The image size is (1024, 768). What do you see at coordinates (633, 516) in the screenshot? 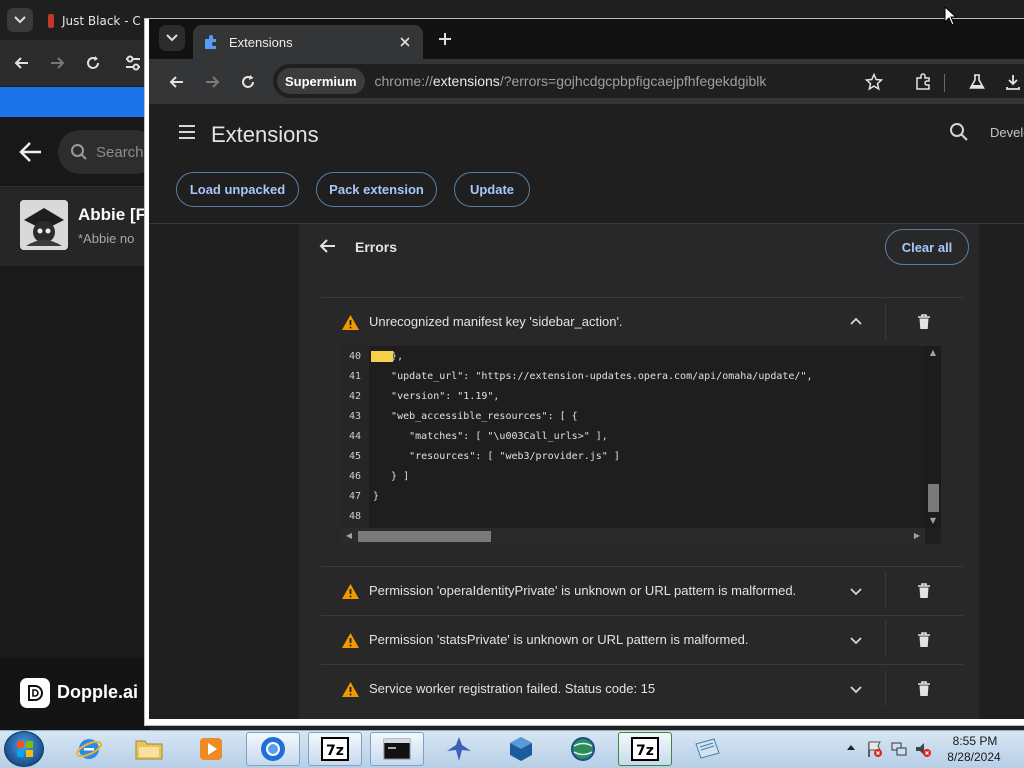
I see `code-line: 48` at bounding box center [633, 516].